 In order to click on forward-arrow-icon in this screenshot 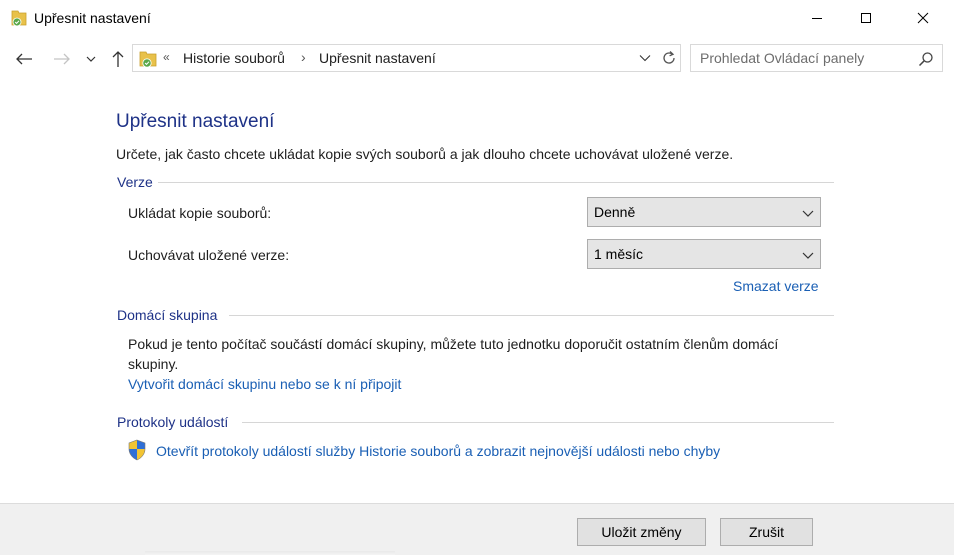, I will do `click(62, 59)`.